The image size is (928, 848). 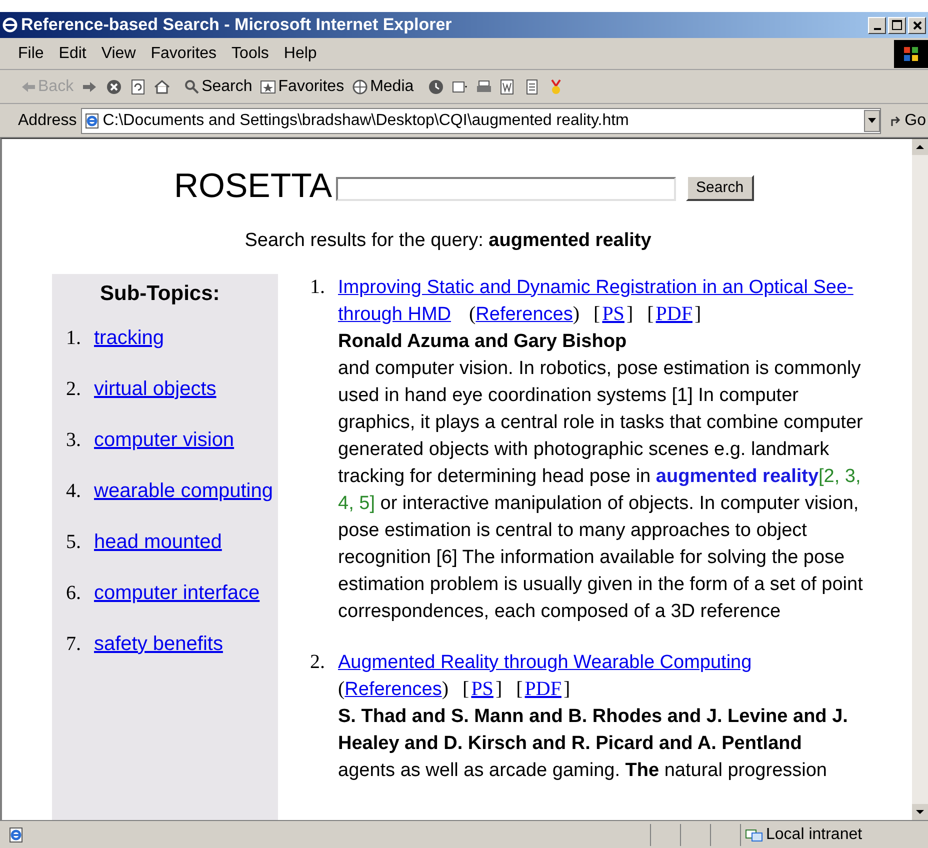 I want to click on discuss-icon, so click(x=532, y=86).